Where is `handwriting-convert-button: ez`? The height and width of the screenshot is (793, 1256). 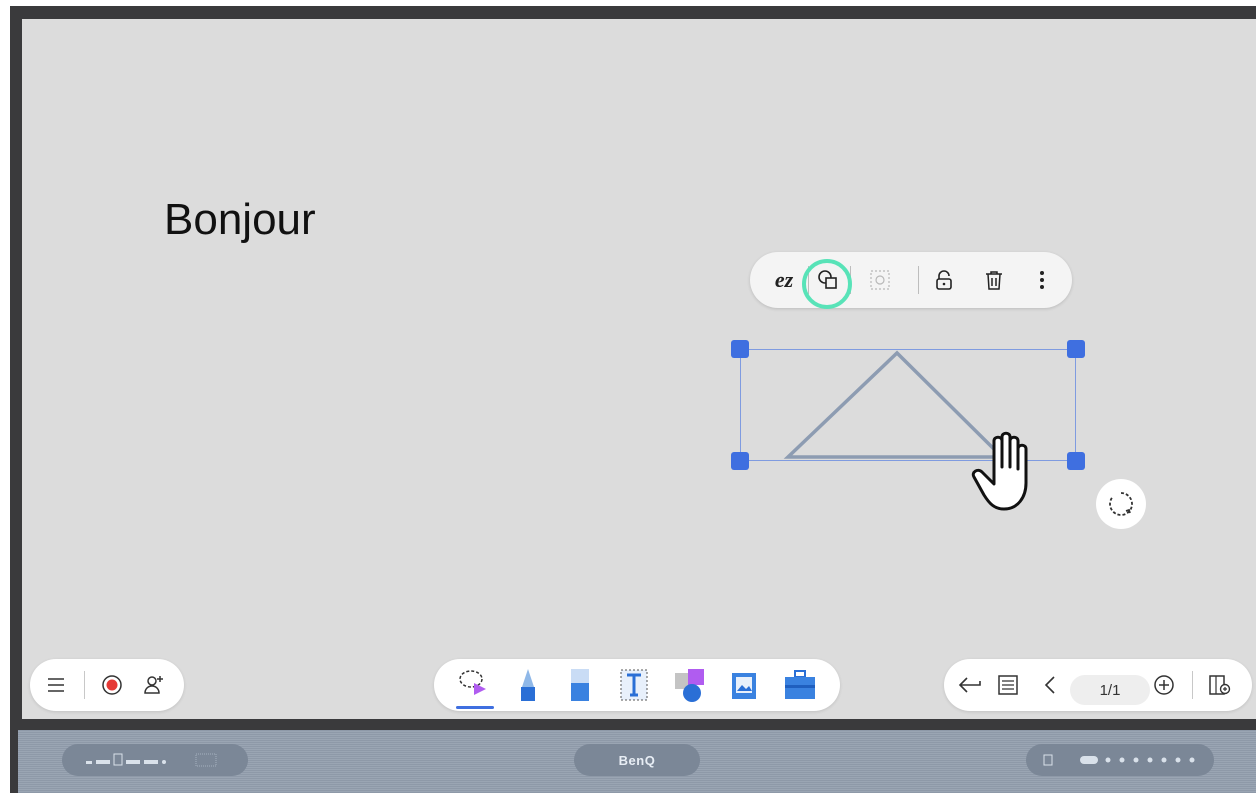 handwriting-convert-button: ez is located at coordinates (784, 280).